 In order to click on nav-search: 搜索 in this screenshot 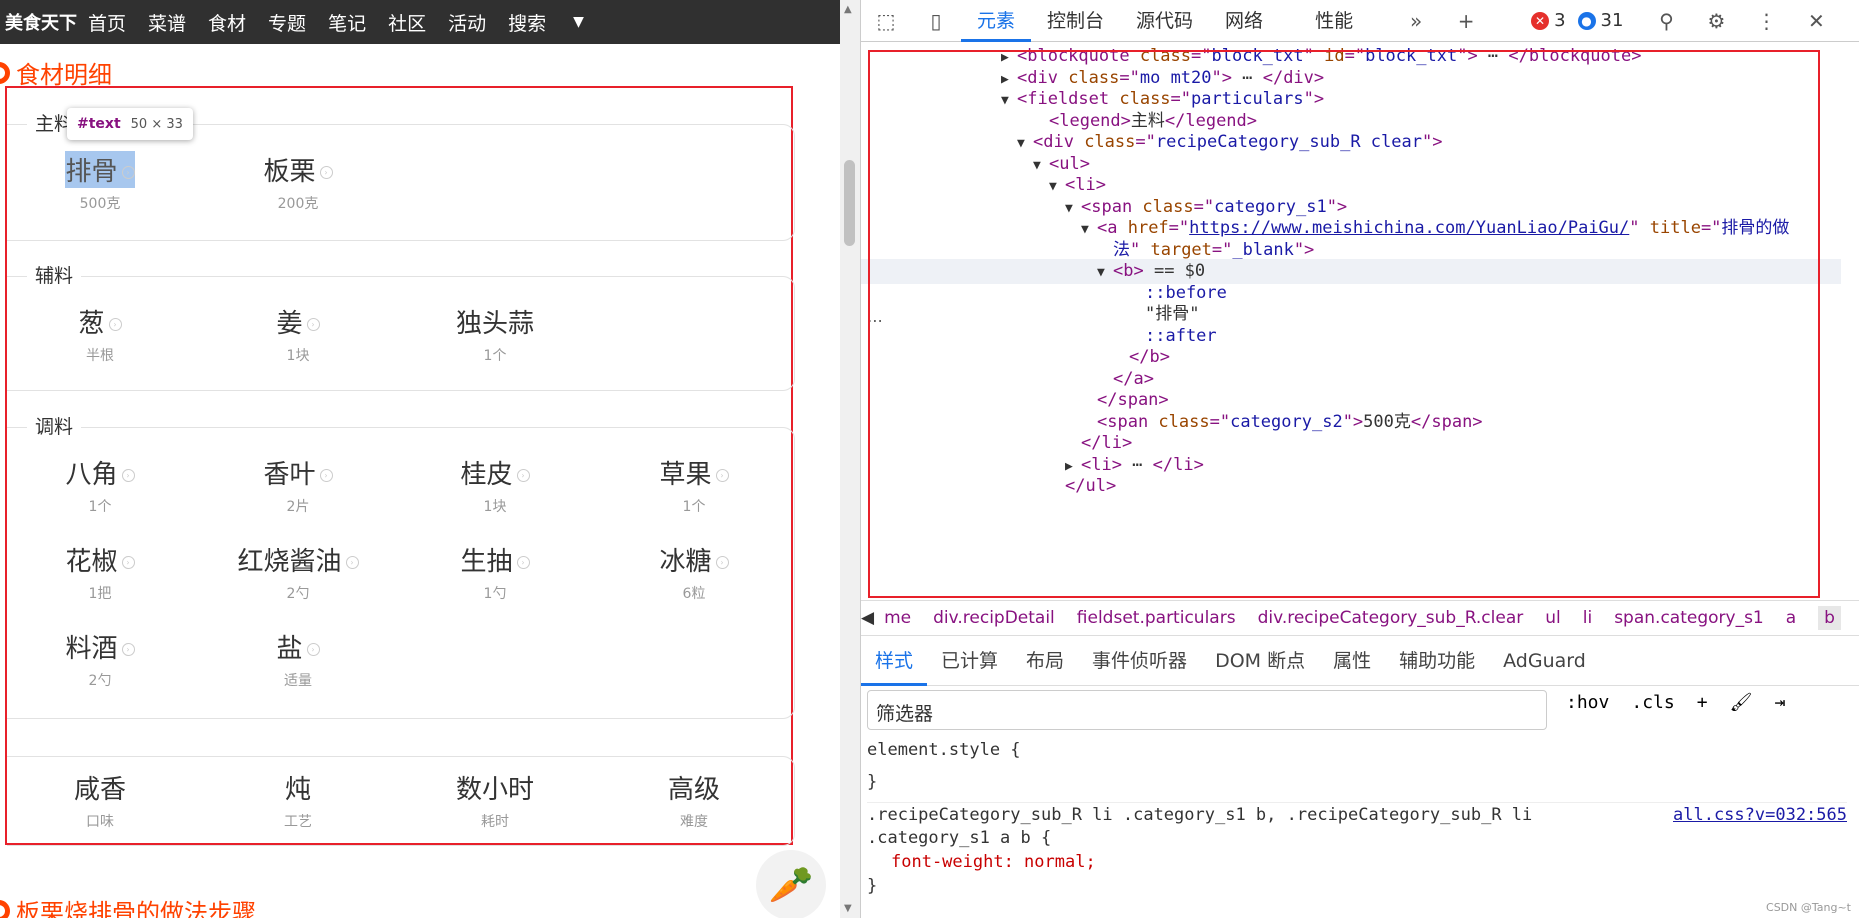, I will do `click(527, 22)`.